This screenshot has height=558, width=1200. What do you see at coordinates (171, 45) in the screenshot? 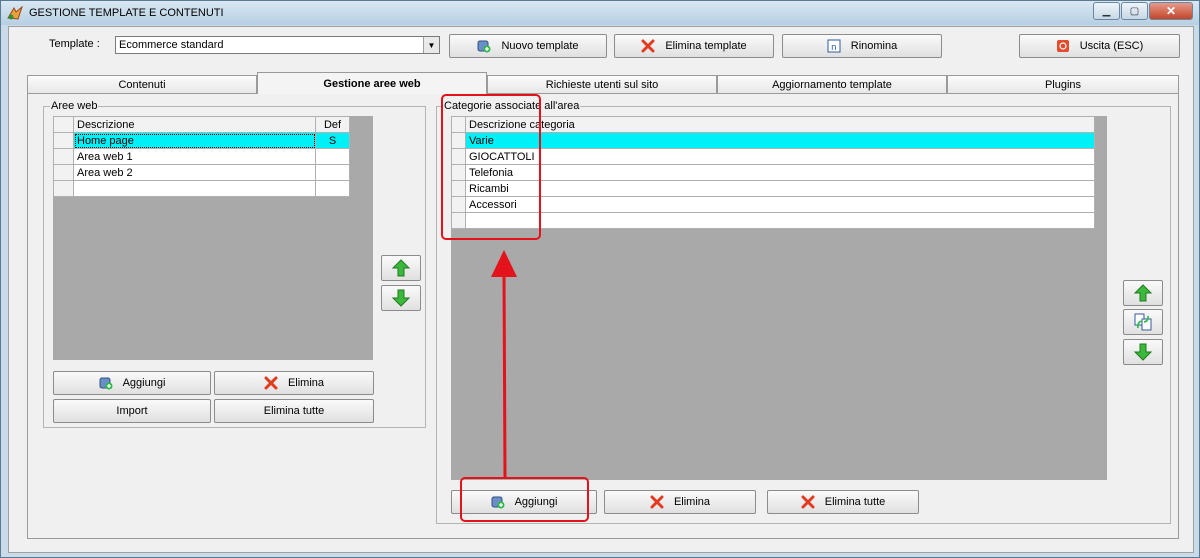
I see `template-select-value: Ecommerce standard` at bounding box center [171, 45].